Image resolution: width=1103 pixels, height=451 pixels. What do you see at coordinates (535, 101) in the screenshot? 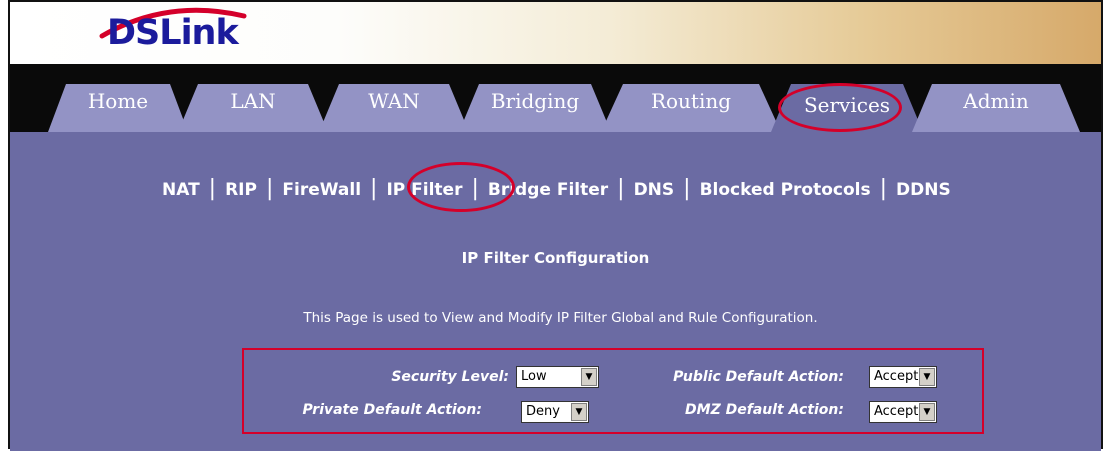
I see `tab-label: Bridging` at bounding box center [535, 101].